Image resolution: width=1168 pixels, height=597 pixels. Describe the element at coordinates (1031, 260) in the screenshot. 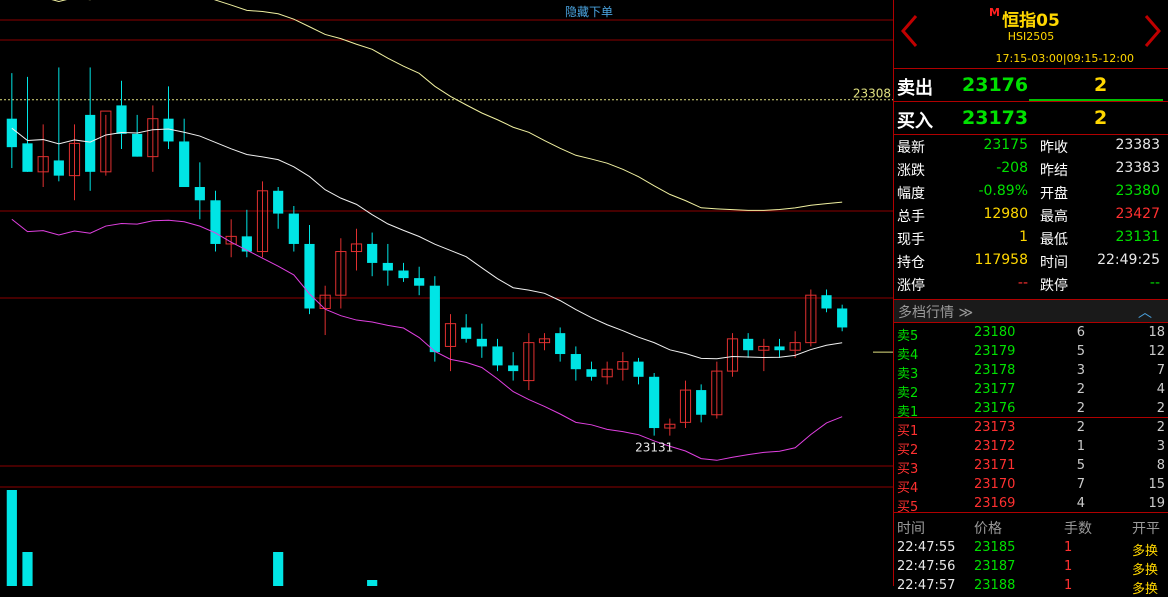

I see `stats-row: 持仓 117958 时间 22:49:25` at that location.